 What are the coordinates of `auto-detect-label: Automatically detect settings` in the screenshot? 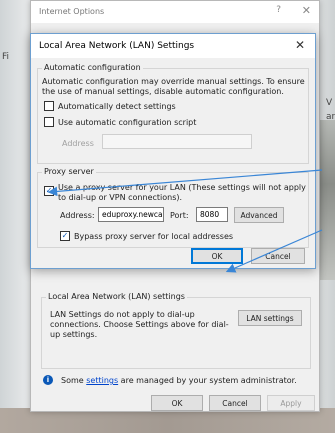 It's located at (117, 106).